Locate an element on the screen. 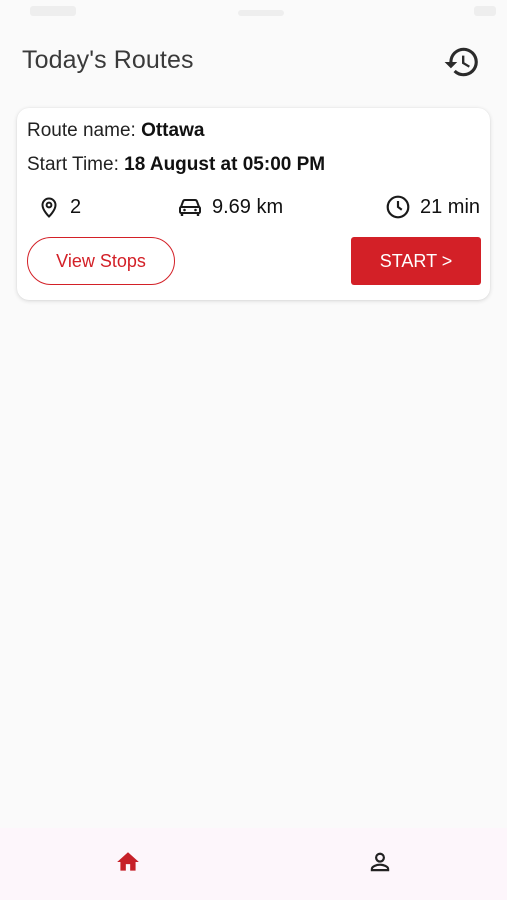  distance-value: 9.69 km is located at coordinates (248, 206).